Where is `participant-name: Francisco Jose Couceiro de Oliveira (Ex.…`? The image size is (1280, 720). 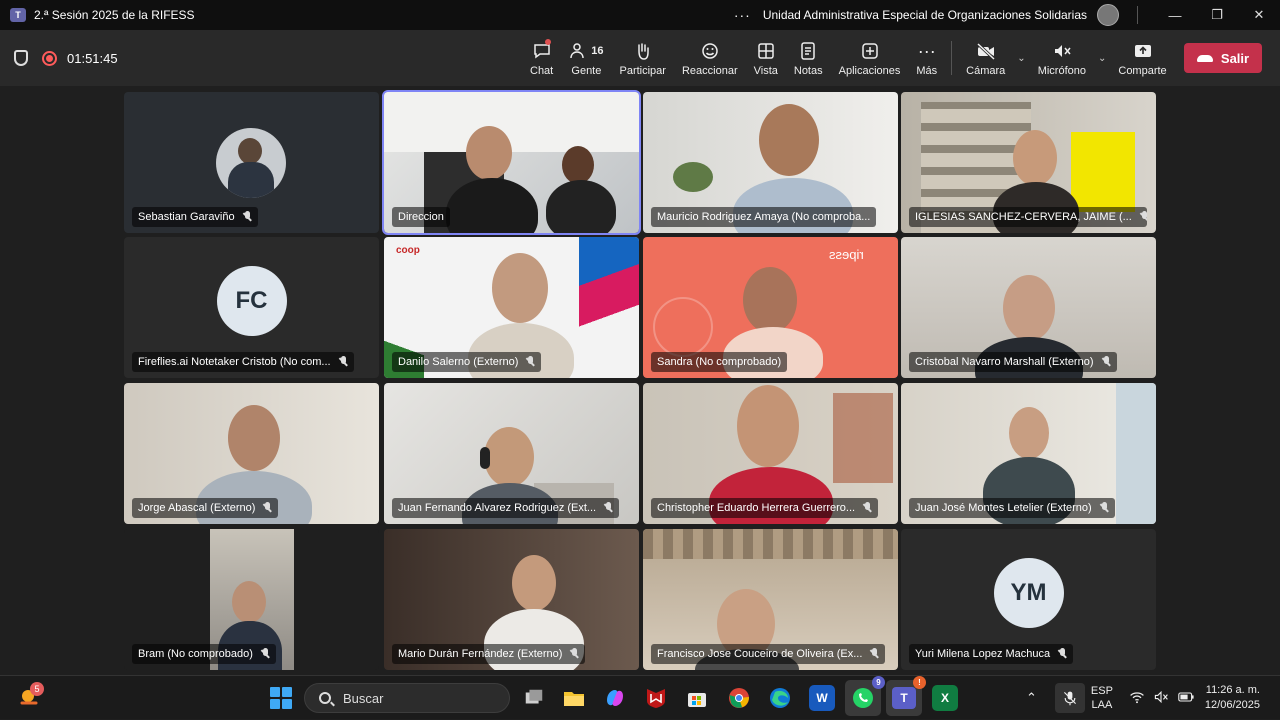
participant-name: Francisco Jose Couceiro de Oliveira (Ex.… is located at coordinates (760, 654).